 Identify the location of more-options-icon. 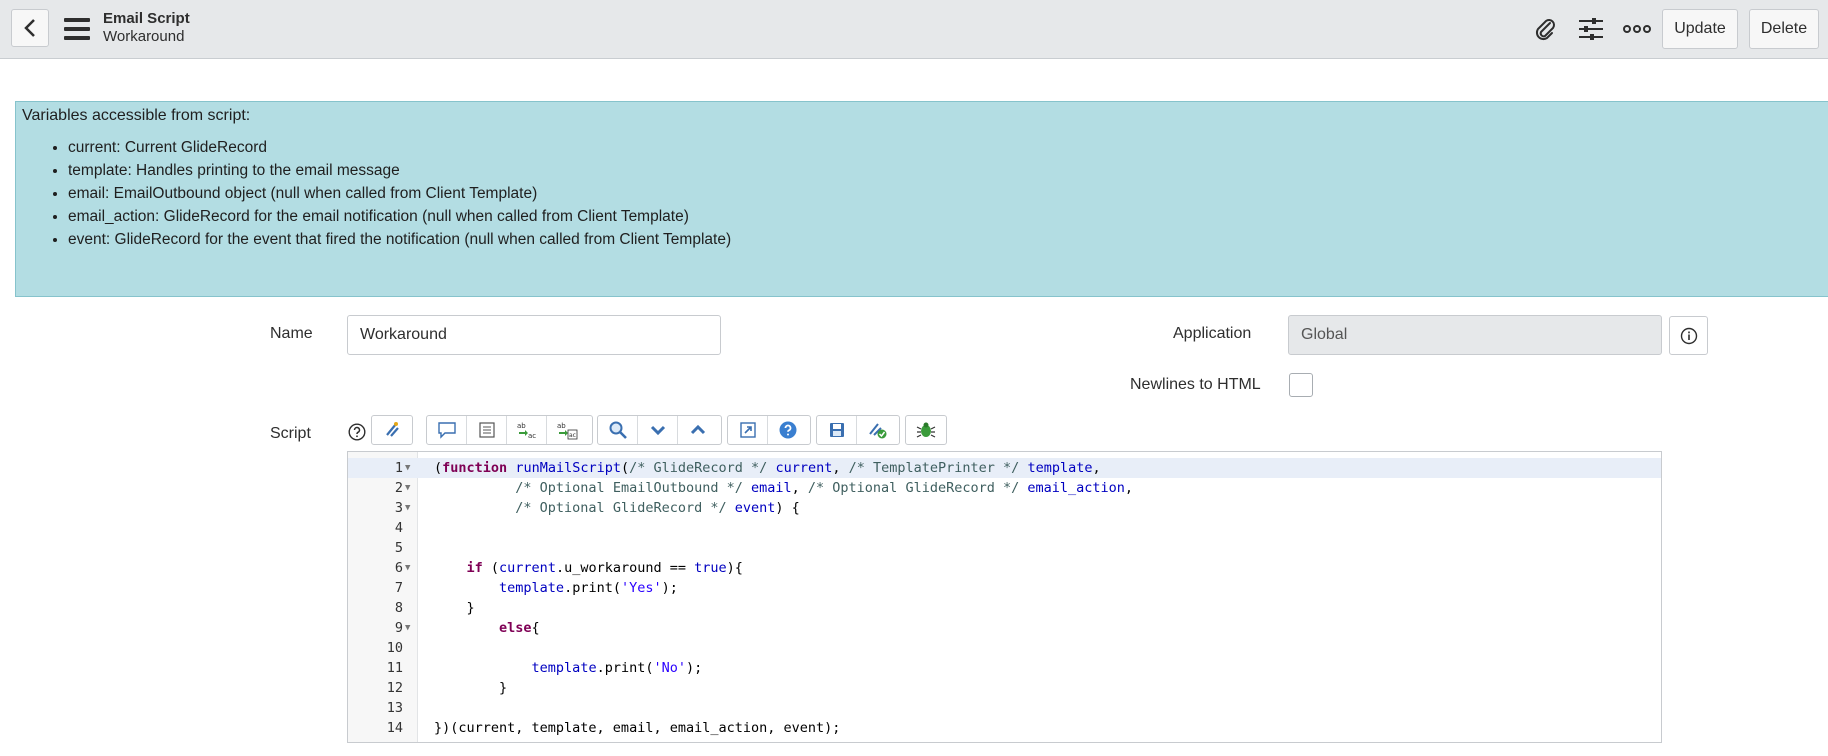
(1637, 29).